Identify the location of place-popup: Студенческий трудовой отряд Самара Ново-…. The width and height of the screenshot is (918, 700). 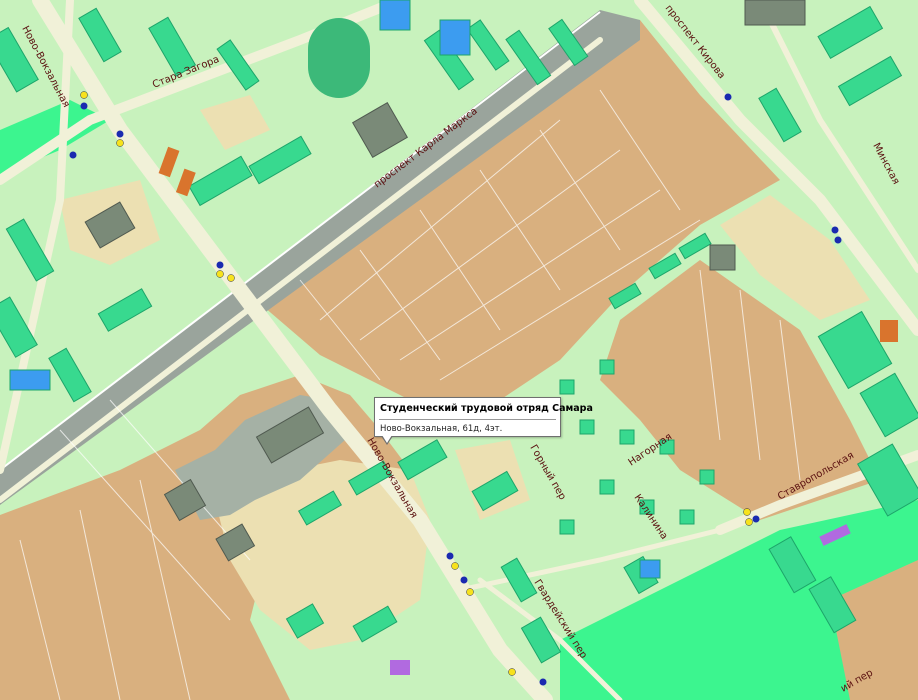
(483, 417).